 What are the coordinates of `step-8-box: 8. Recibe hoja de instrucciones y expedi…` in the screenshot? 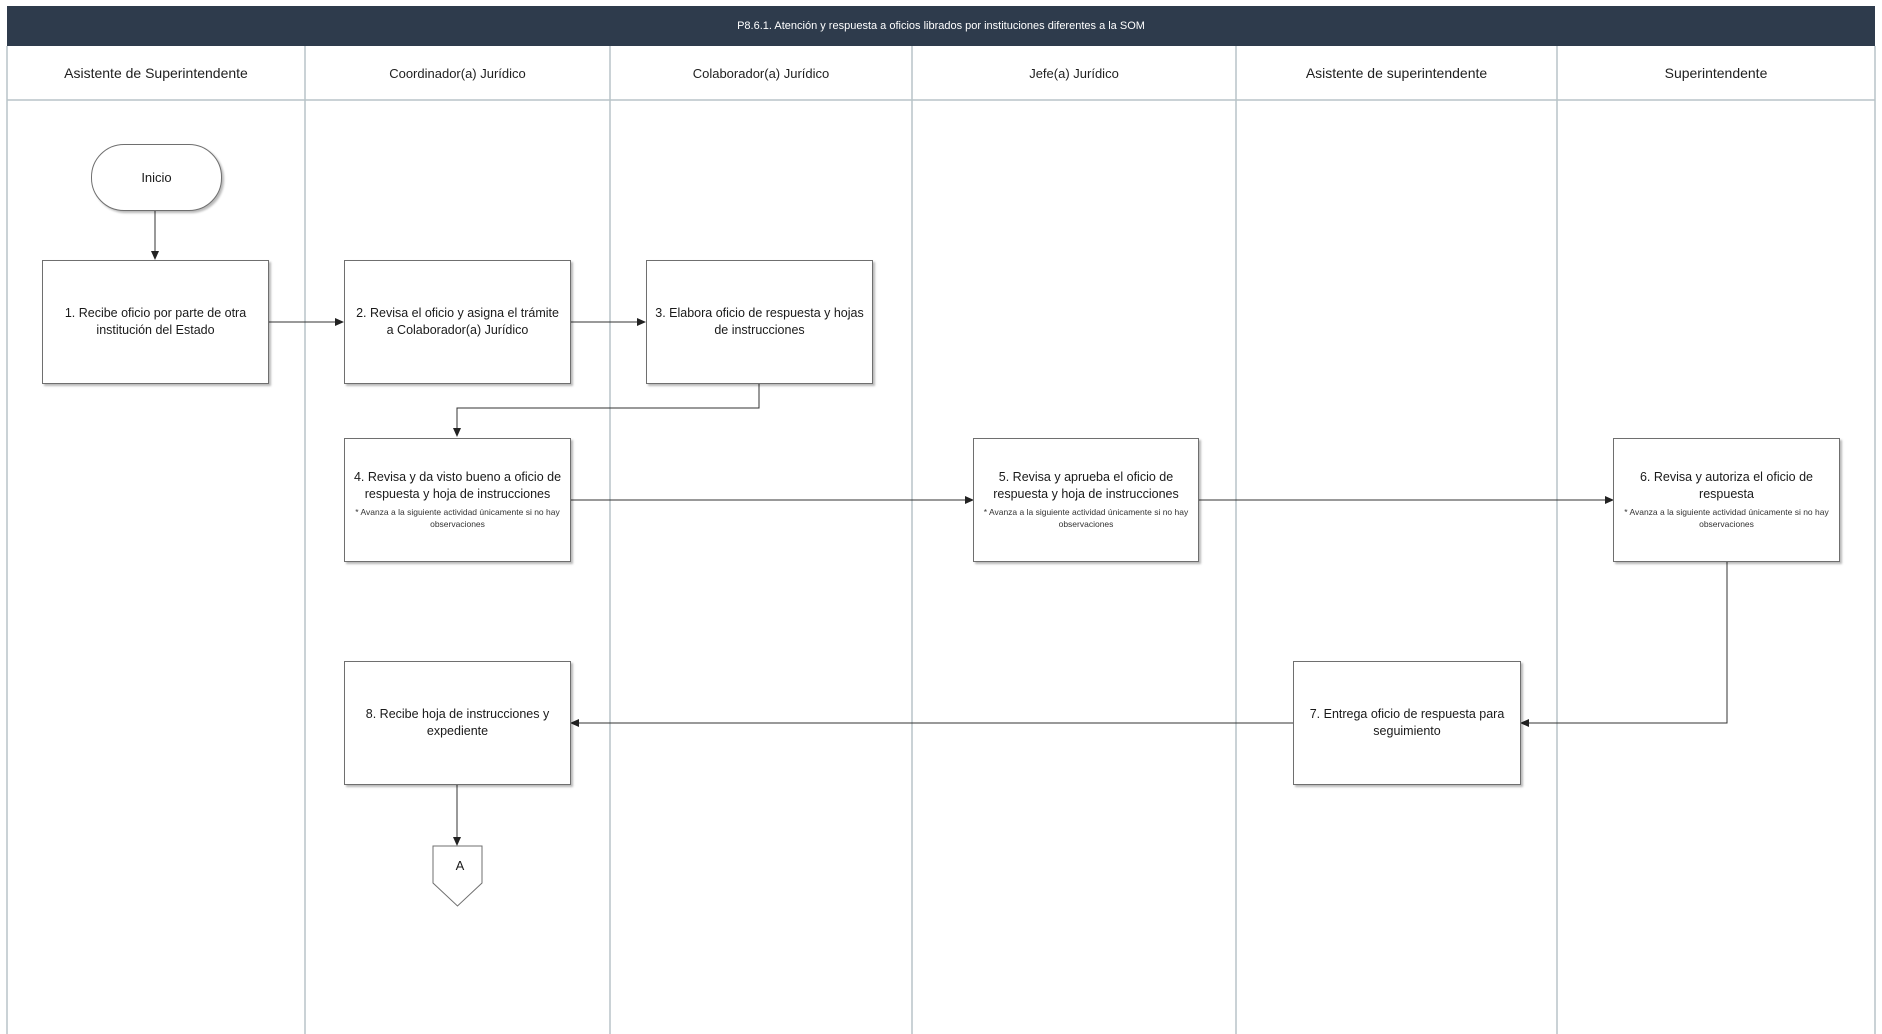 It's located at (457, 723).